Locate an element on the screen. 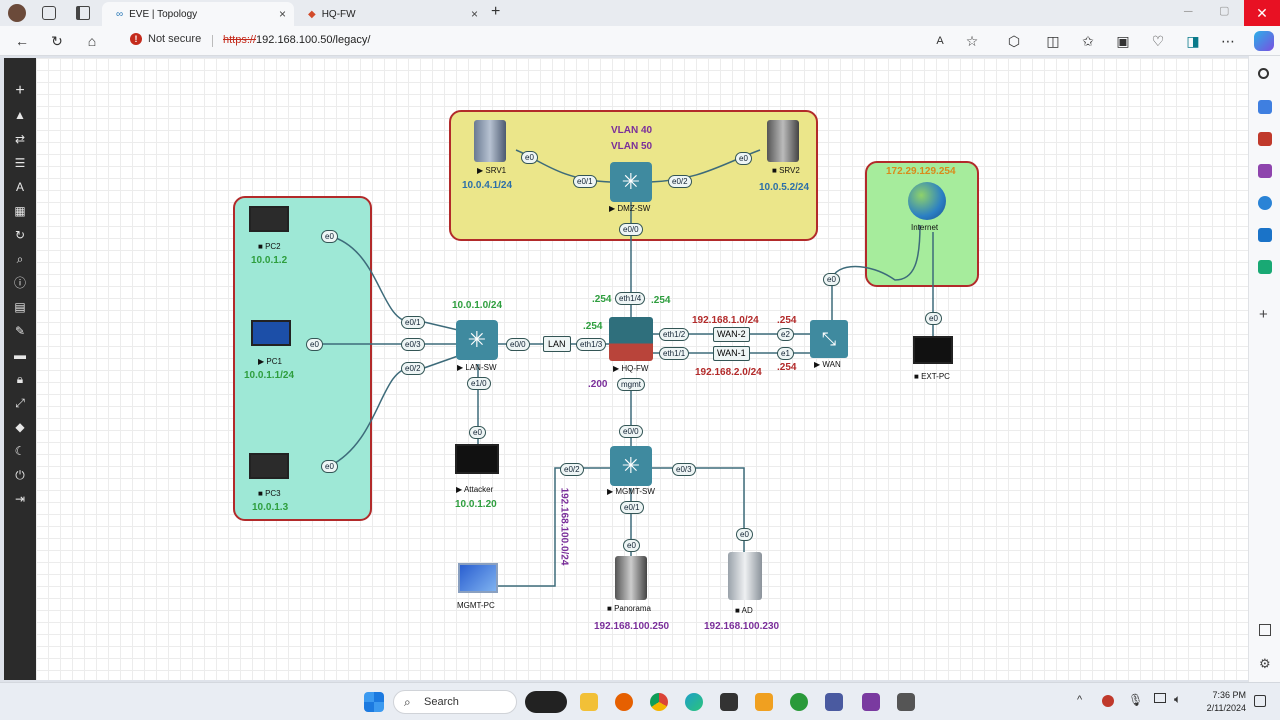 This screenshot has height=720, width=1280. link-pc2-lansw is located at coordinates (370, 279).